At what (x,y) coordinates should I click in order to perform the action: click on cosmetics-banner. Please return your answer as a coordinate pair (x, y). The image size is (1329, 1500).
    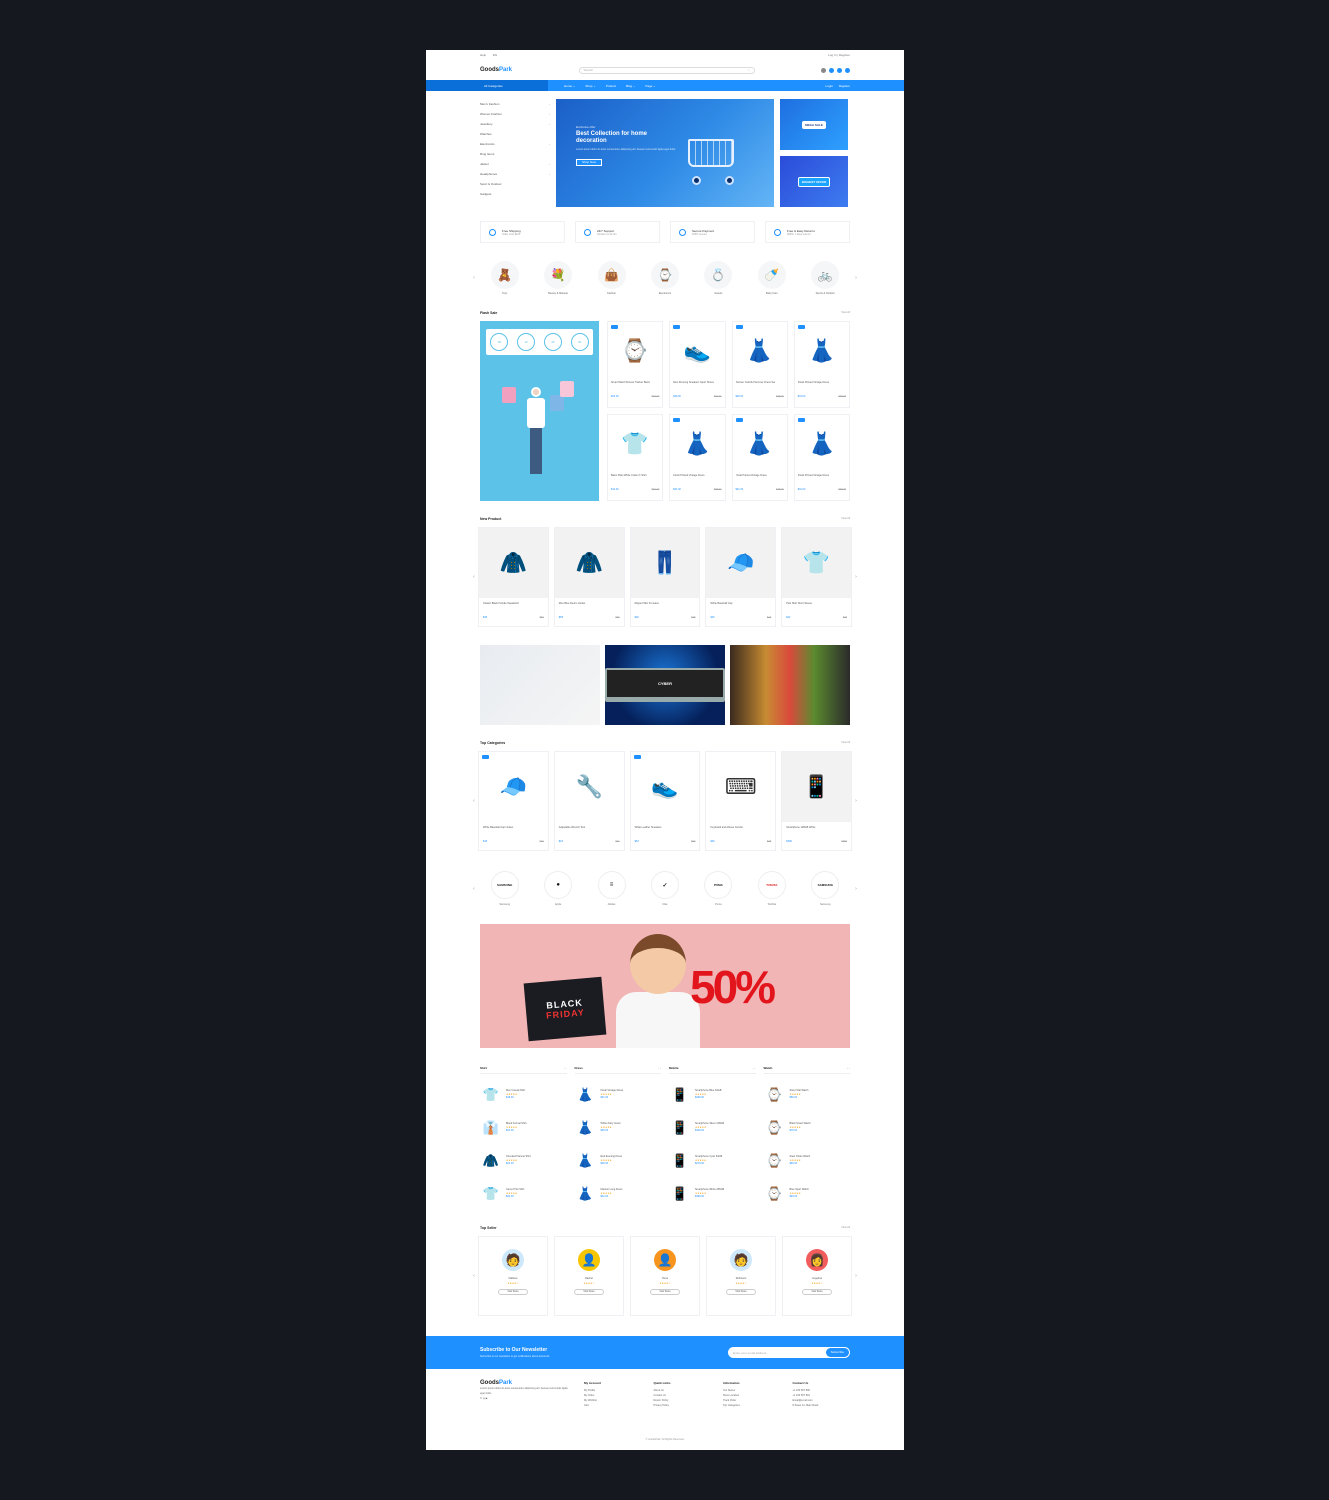
    Looking at the image, I should click on (540, 685).